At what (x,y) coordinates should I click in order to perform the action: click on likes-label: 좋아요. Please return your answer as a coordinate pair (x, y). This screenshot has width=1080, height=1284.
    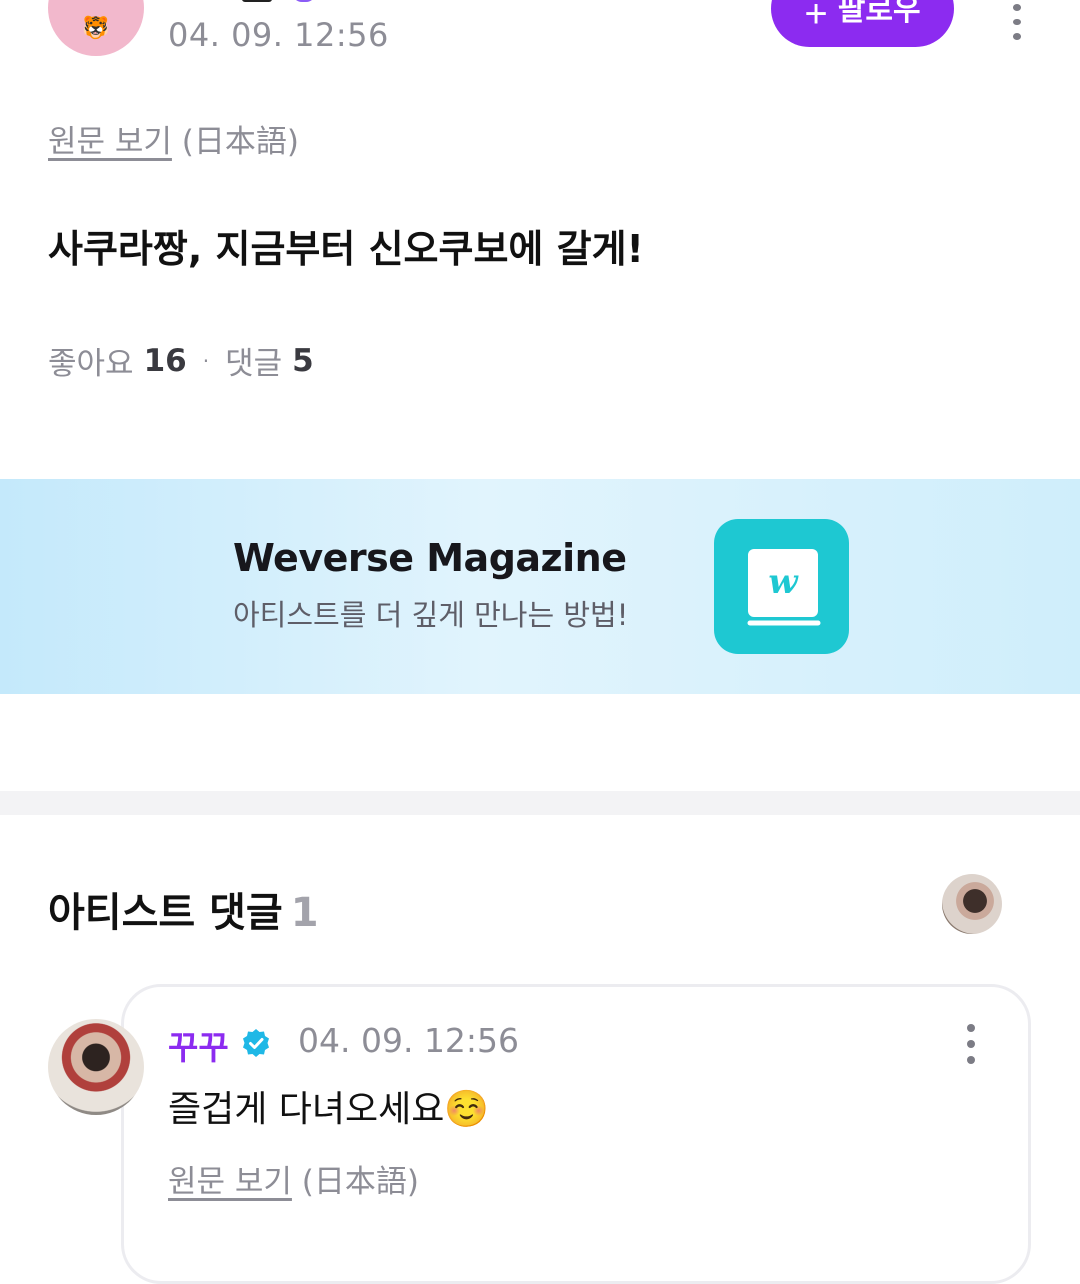
    Looking at the image, I should click on (91, 360).